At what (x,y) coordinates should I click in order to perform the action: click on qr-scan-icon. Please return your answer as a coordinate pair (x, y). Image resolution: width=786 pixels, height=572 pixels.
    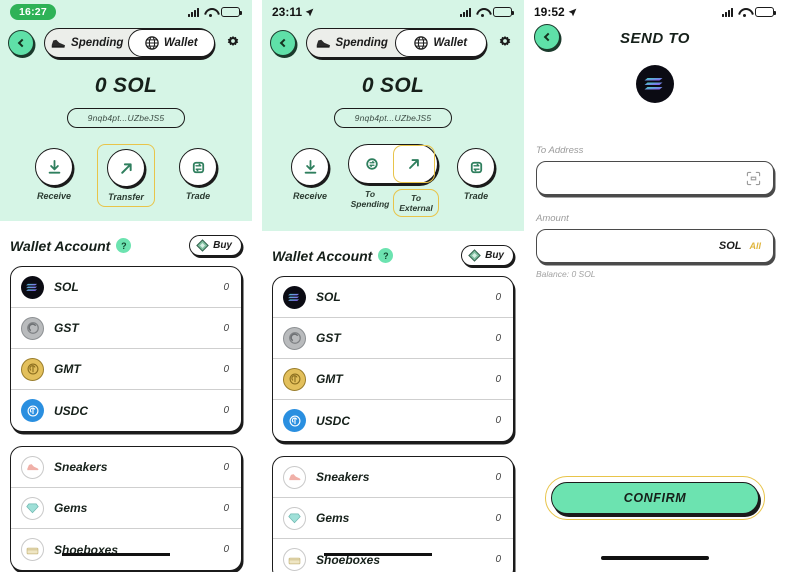
    Looking at the image, I should click on (753, 178).